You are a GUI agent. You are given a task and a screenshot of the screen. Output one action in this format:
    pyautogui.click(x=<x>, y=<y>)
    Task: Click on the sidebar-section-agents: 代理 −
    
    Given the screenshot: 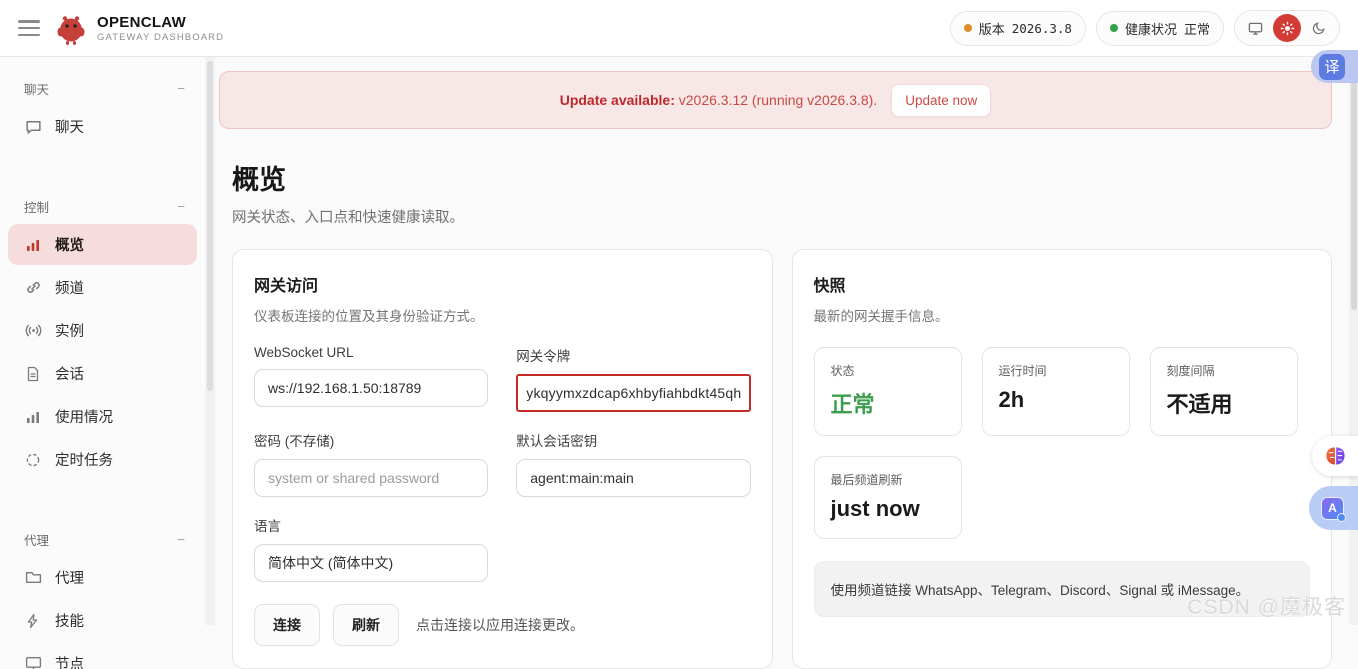 What is the action you would take?
    pyautogui.click(x=102, y=538)
    